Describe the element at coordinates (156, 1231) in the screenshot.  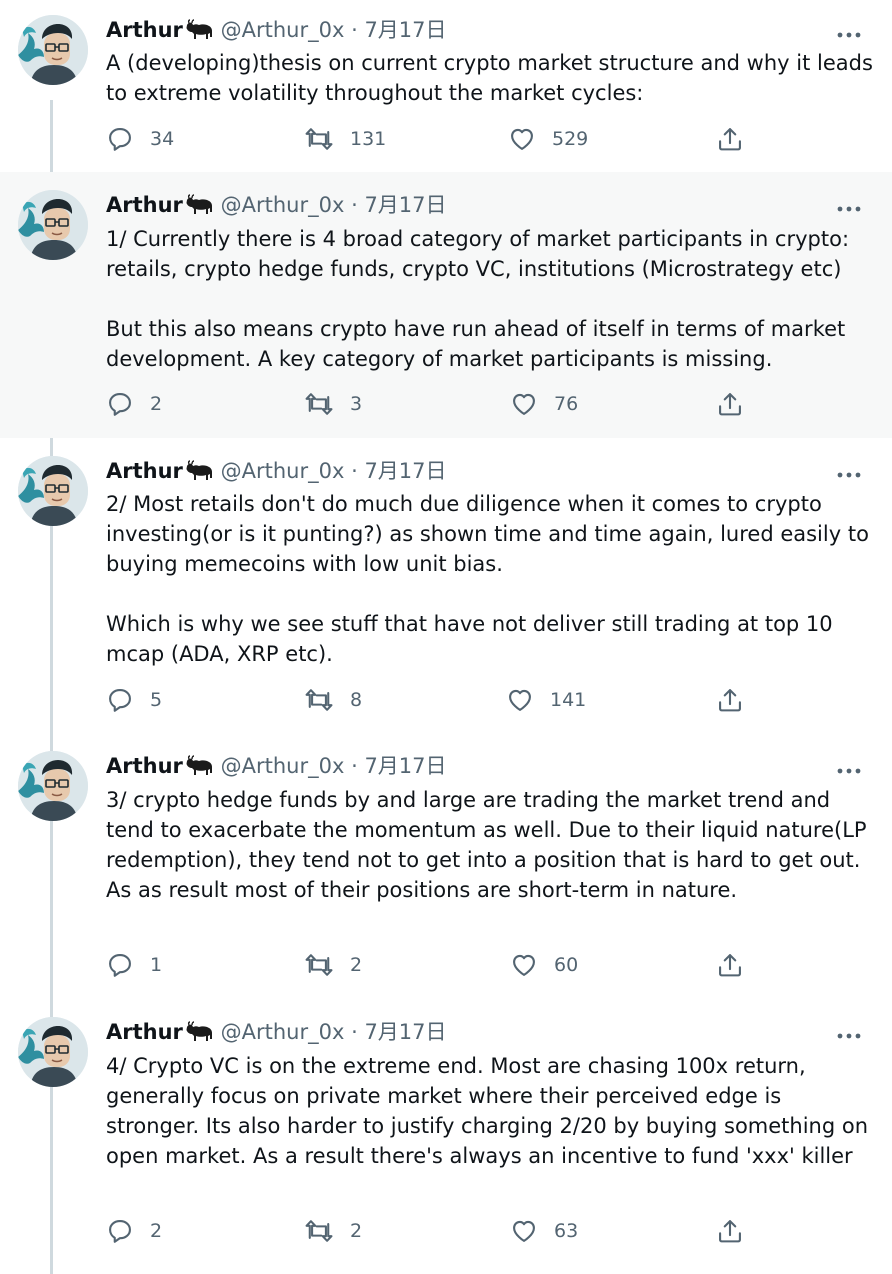
I see `reply-count: 2` at that location.